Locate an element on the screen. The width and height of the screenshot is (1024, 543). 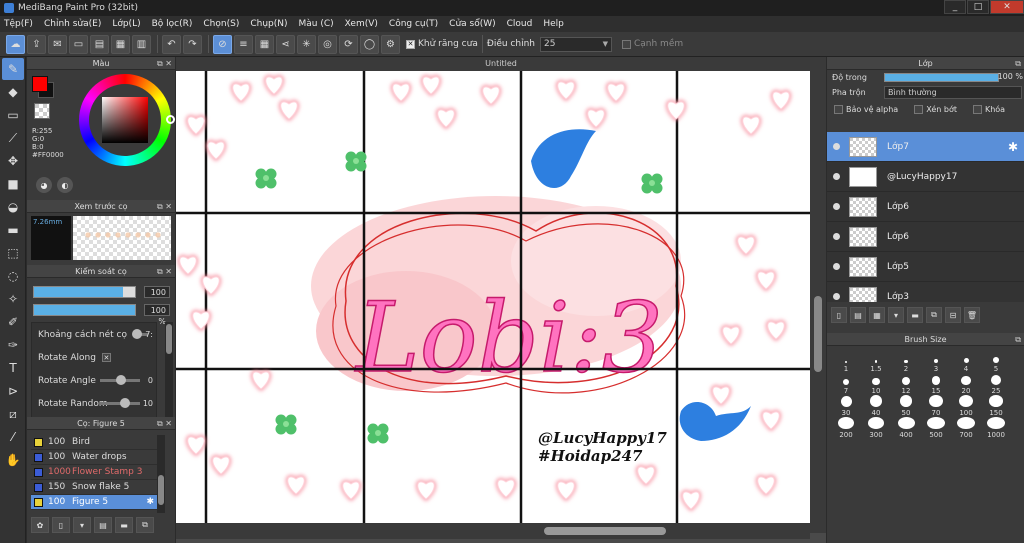
brush-size-option: 30 is located at coordinates (846, 406).